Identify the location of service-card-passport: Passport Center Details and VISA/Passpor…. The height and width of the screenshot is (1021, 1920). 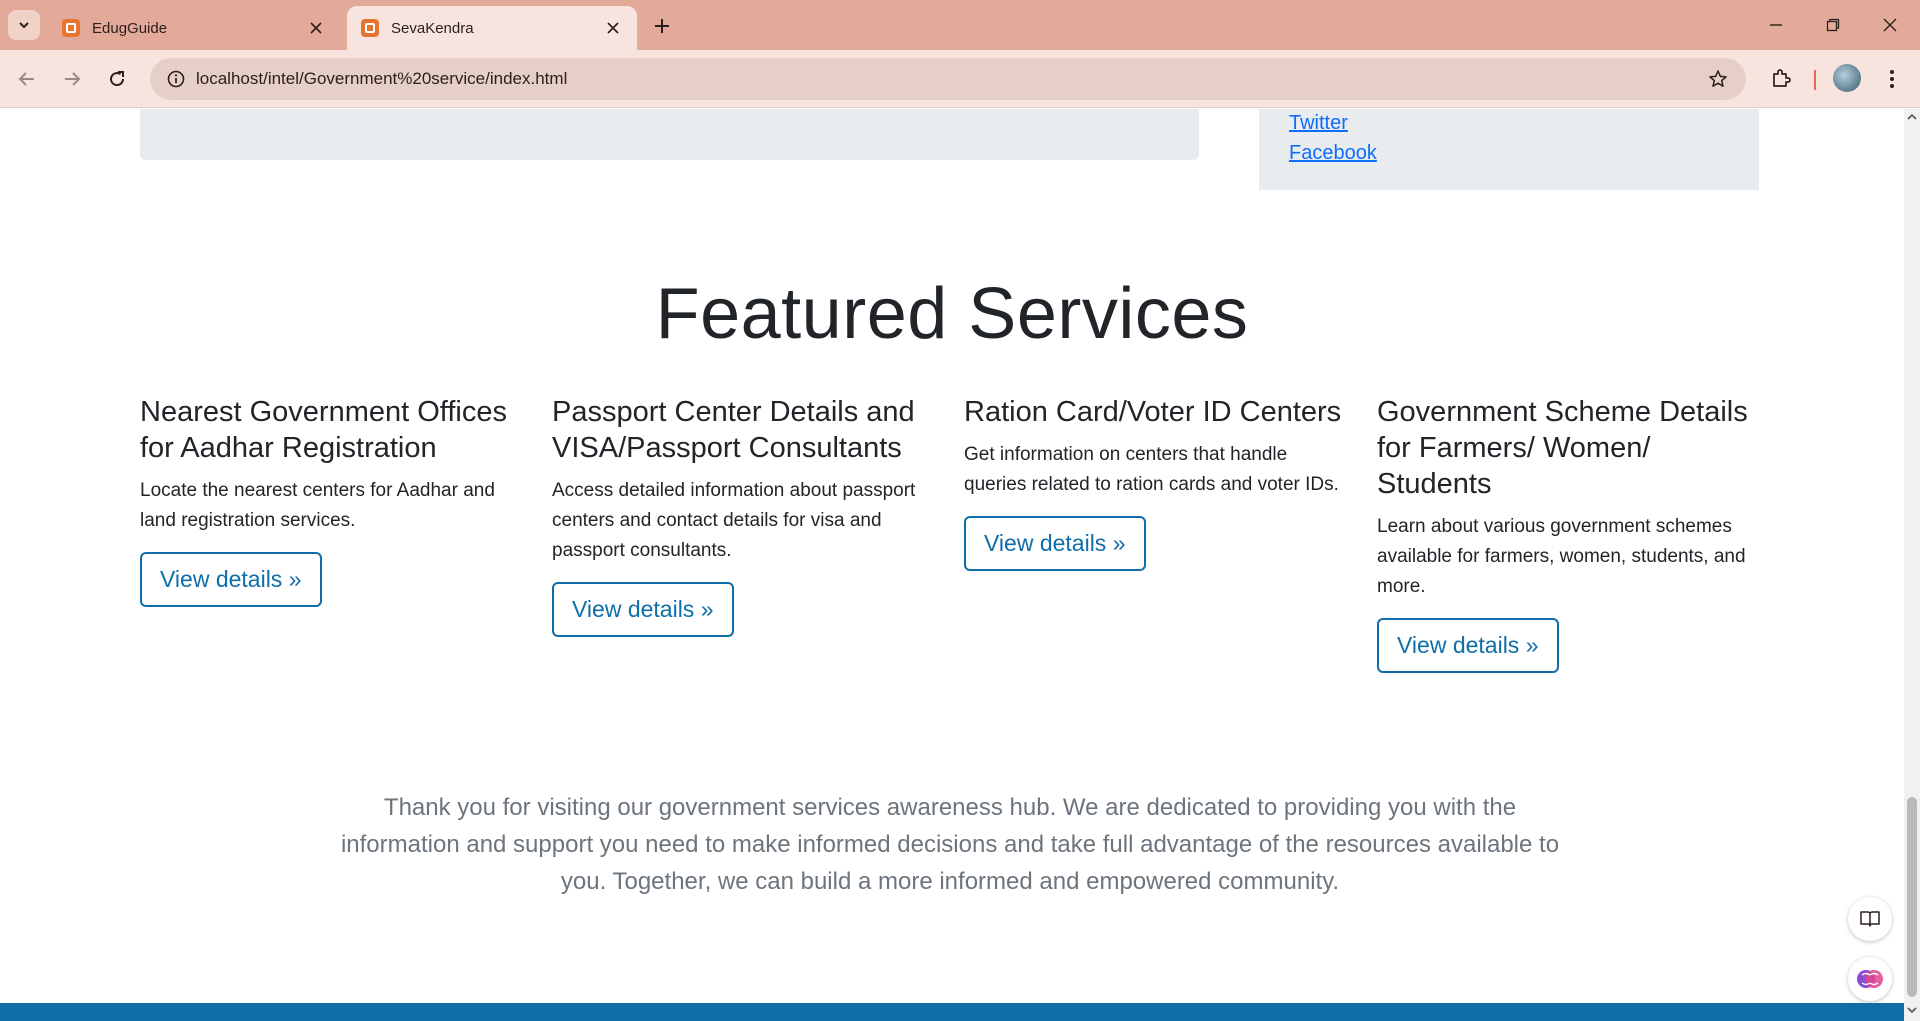
(744, 515).